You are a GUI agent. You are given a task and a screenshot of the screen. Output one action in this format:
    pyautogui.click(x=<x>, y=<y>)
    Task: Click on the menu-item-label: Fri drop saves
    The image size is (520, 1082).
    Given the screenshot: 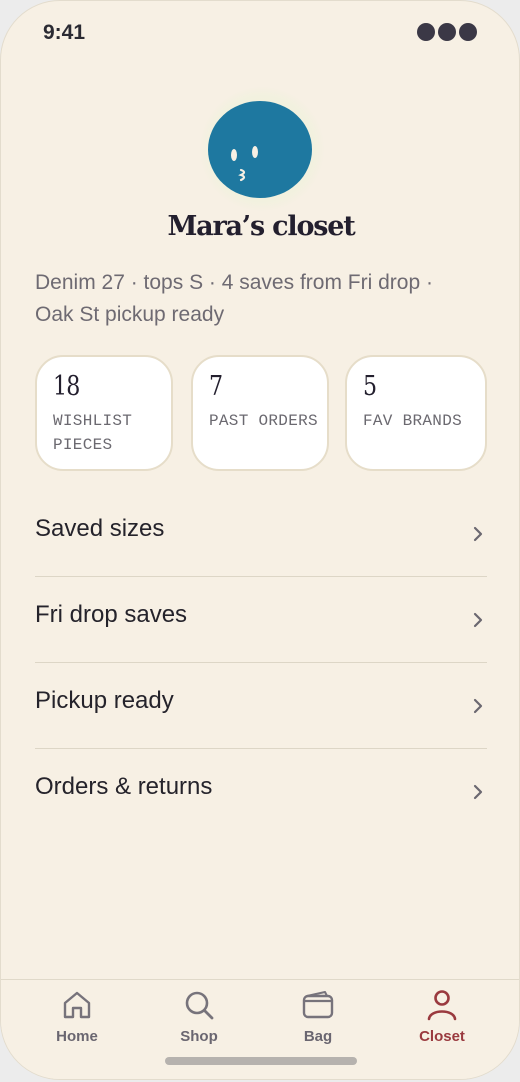 What is the action you would take?
    pyautogui.click(x=111, y=614)
    